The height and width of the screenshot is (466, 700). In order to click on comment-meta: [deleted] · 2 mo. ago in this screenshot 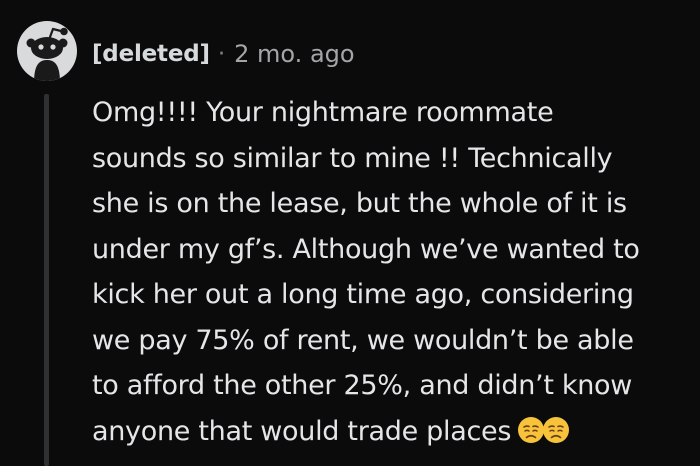, I will do `click(223, 54)`.